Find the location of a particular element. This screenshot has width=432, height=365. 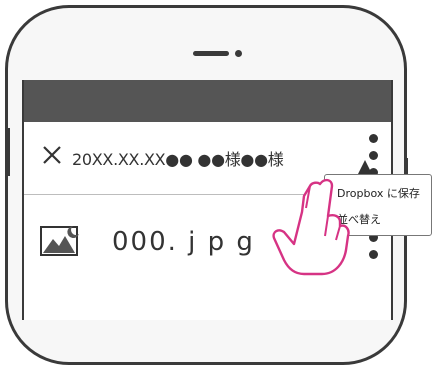

phone-camera is located at coordinates (238, 53).